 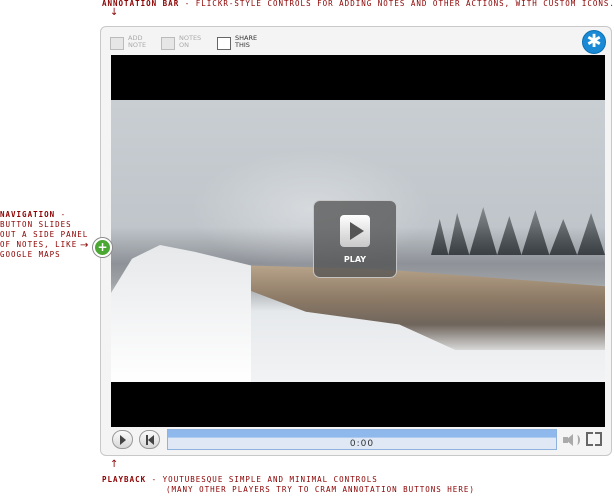 I want to click on play-overlay-button: PLAY, so click(x=355, y=239).